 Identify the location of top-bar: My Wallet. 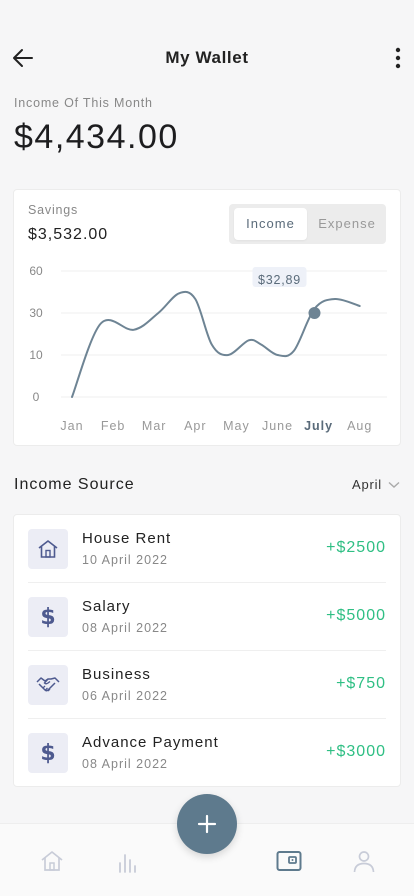
(207, 58).